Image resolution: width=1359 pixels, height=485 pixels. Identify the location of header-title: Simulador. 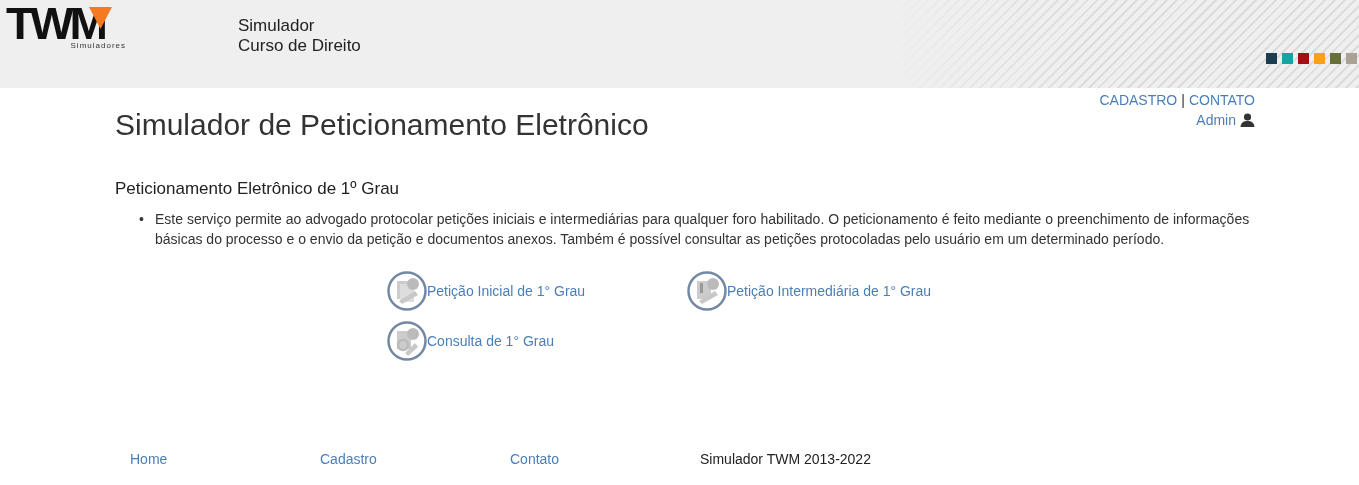
(277, 26).